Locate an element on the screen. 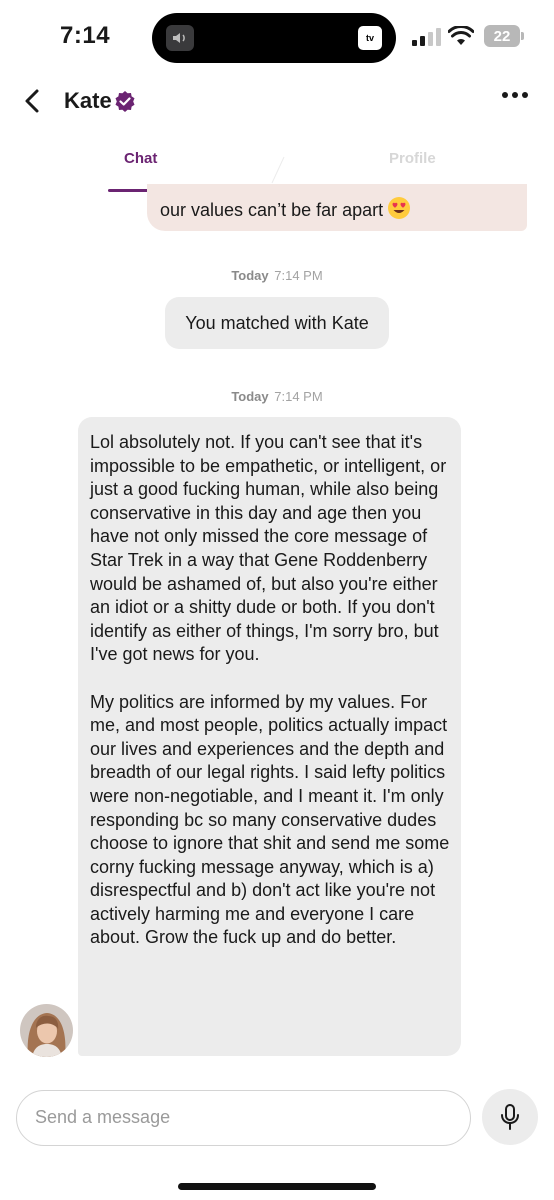  apple-tv-icon: tv is located at coordinates (370, 38).